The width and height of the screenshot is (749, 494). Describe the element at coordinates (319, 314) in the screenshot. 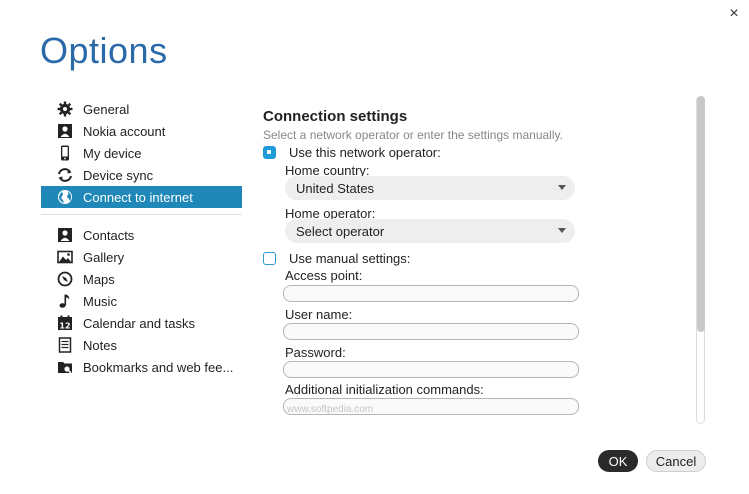

I see `user-name-label: User name:` at that location.